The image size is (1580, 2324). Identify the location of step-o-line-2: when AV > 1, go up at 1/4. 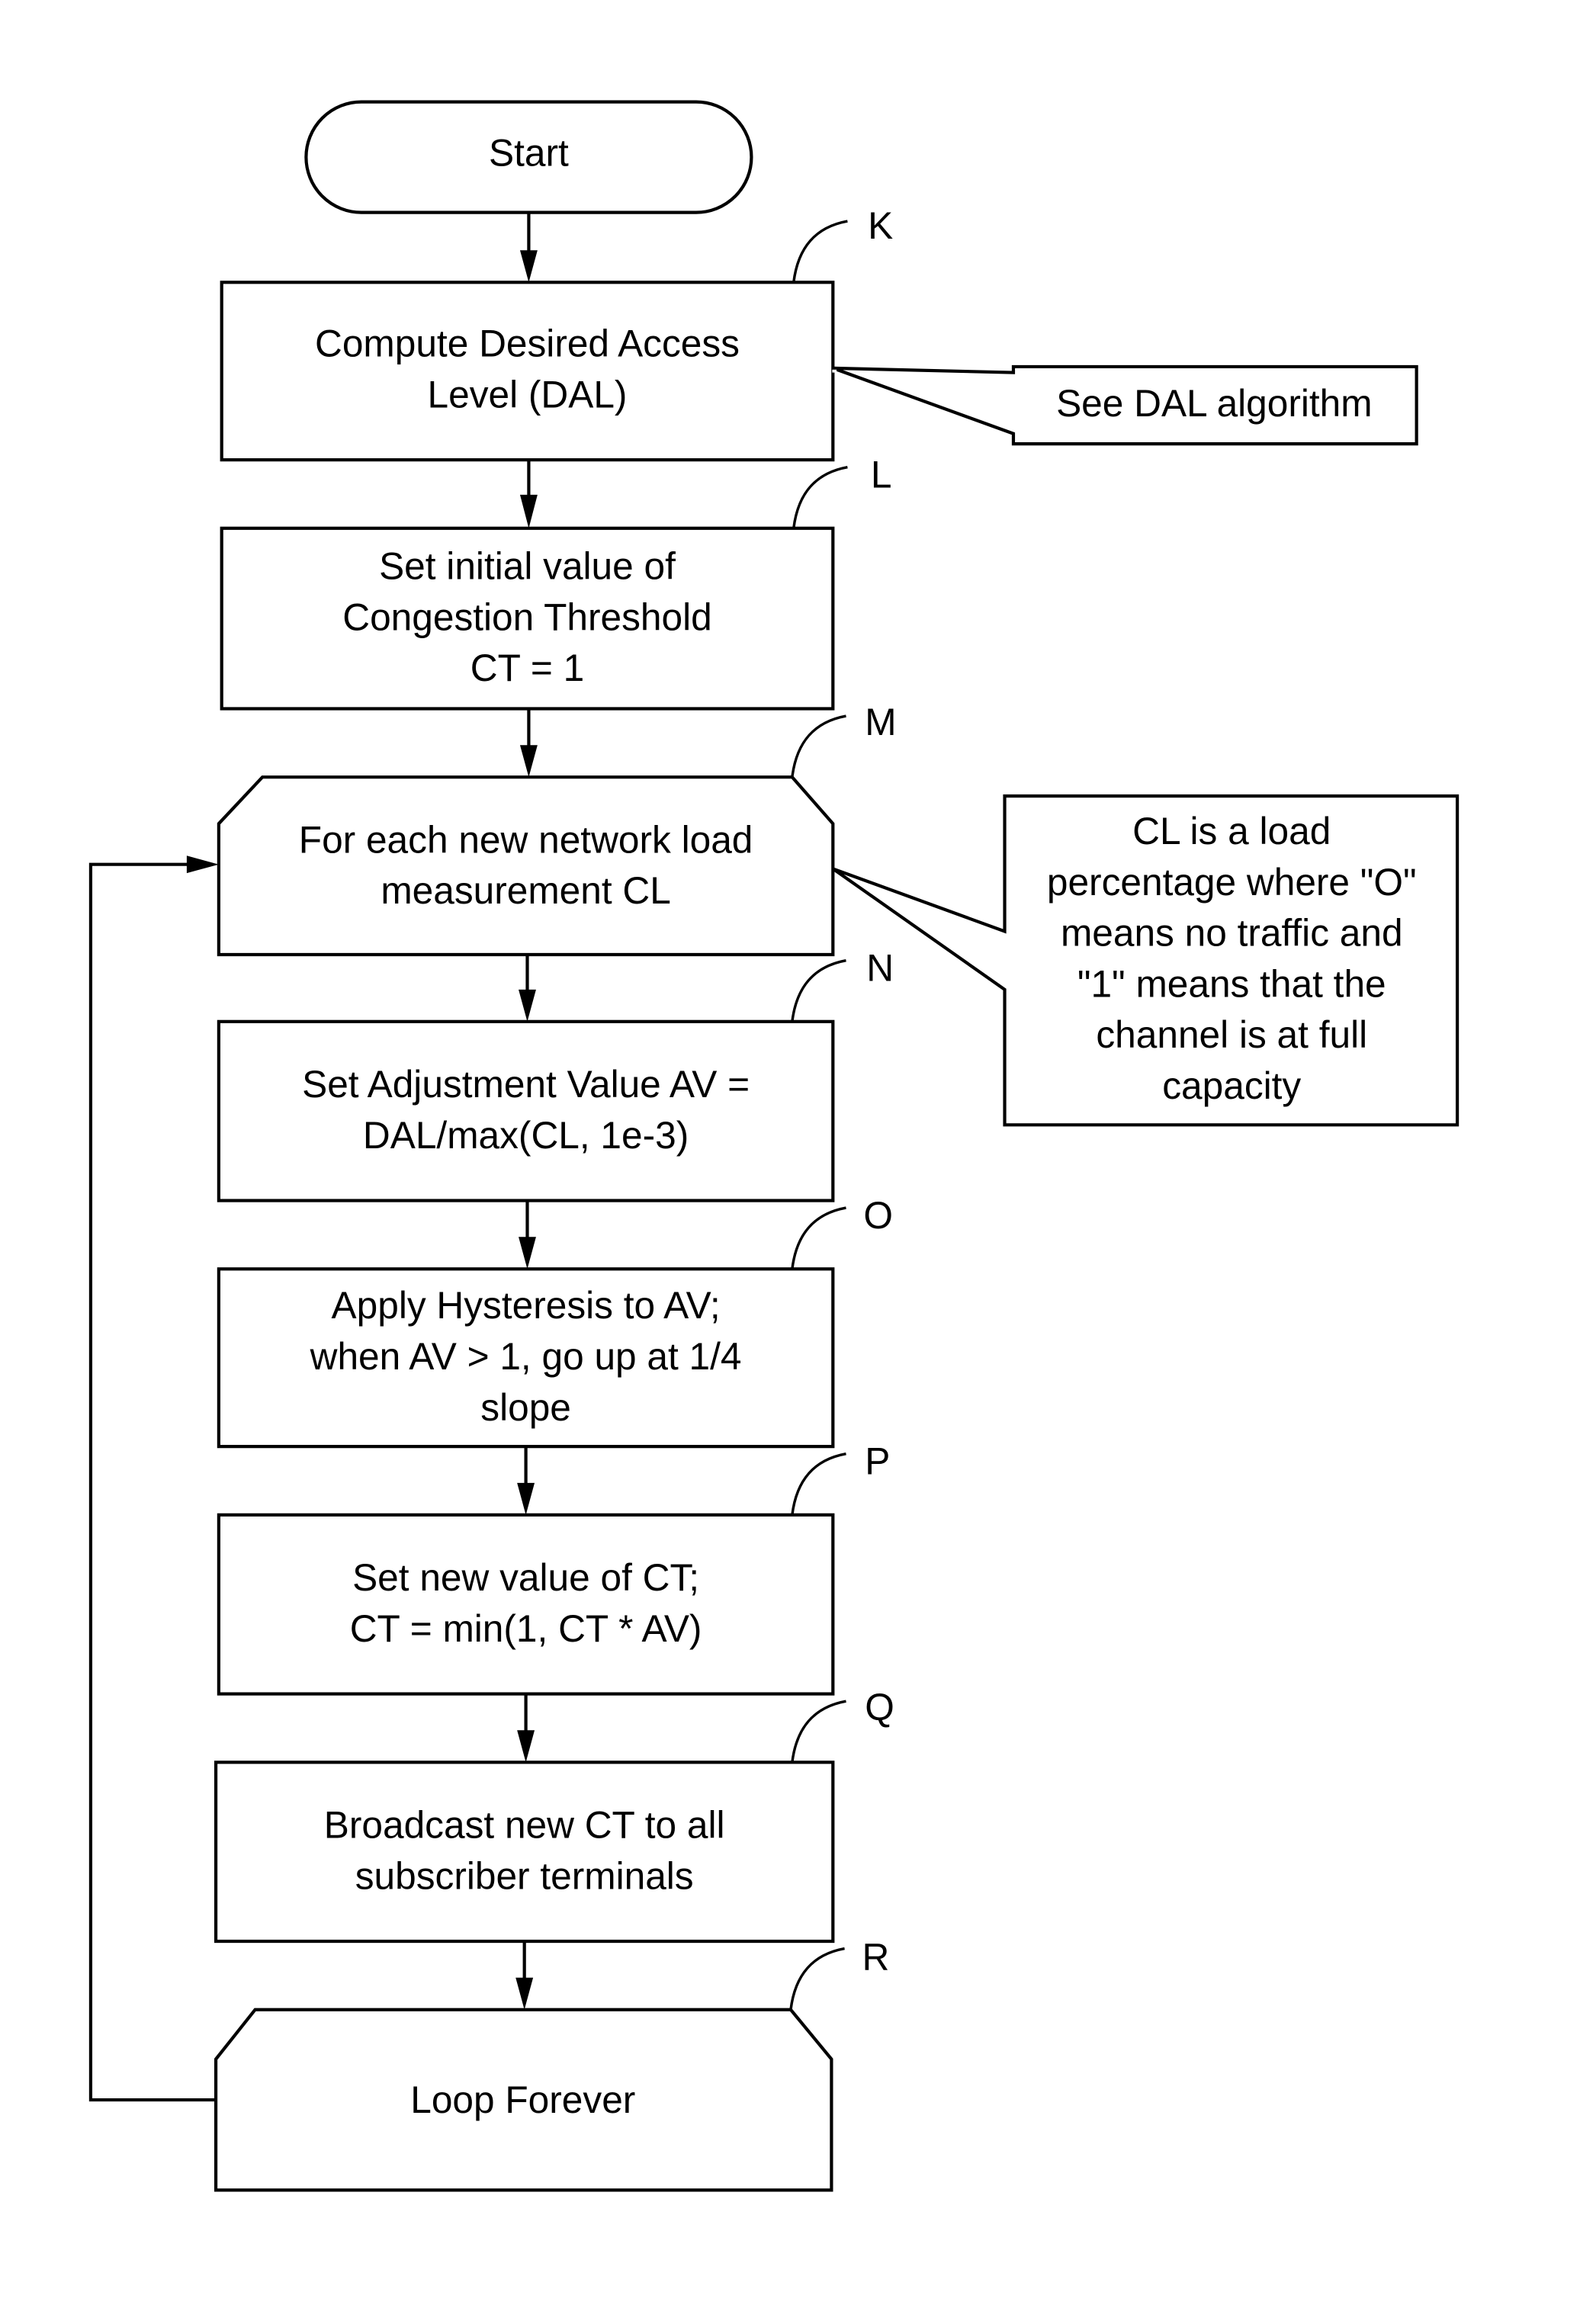
(526, 1357).